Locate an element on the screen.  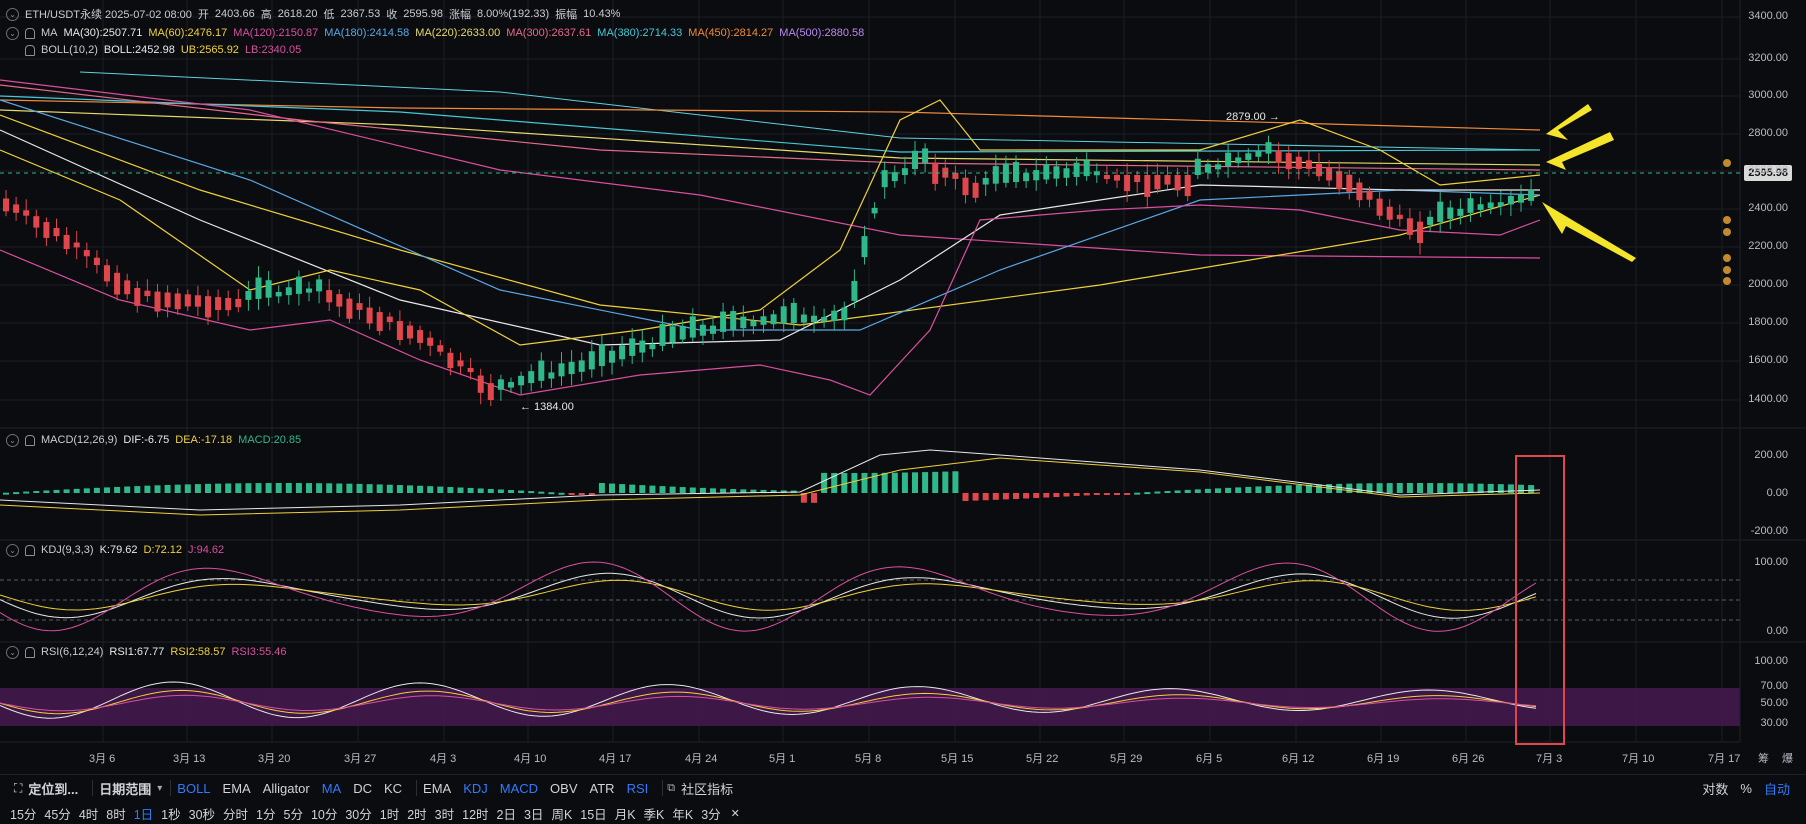
timeframe-button: 2时 is located at coordinates (416, 813).